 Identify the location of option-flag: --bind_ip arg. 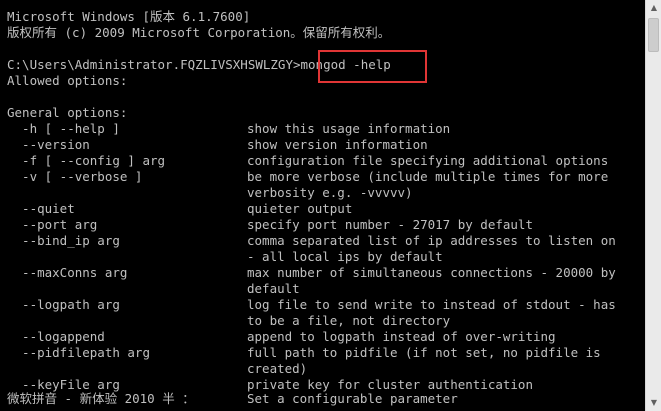
(63, 240).